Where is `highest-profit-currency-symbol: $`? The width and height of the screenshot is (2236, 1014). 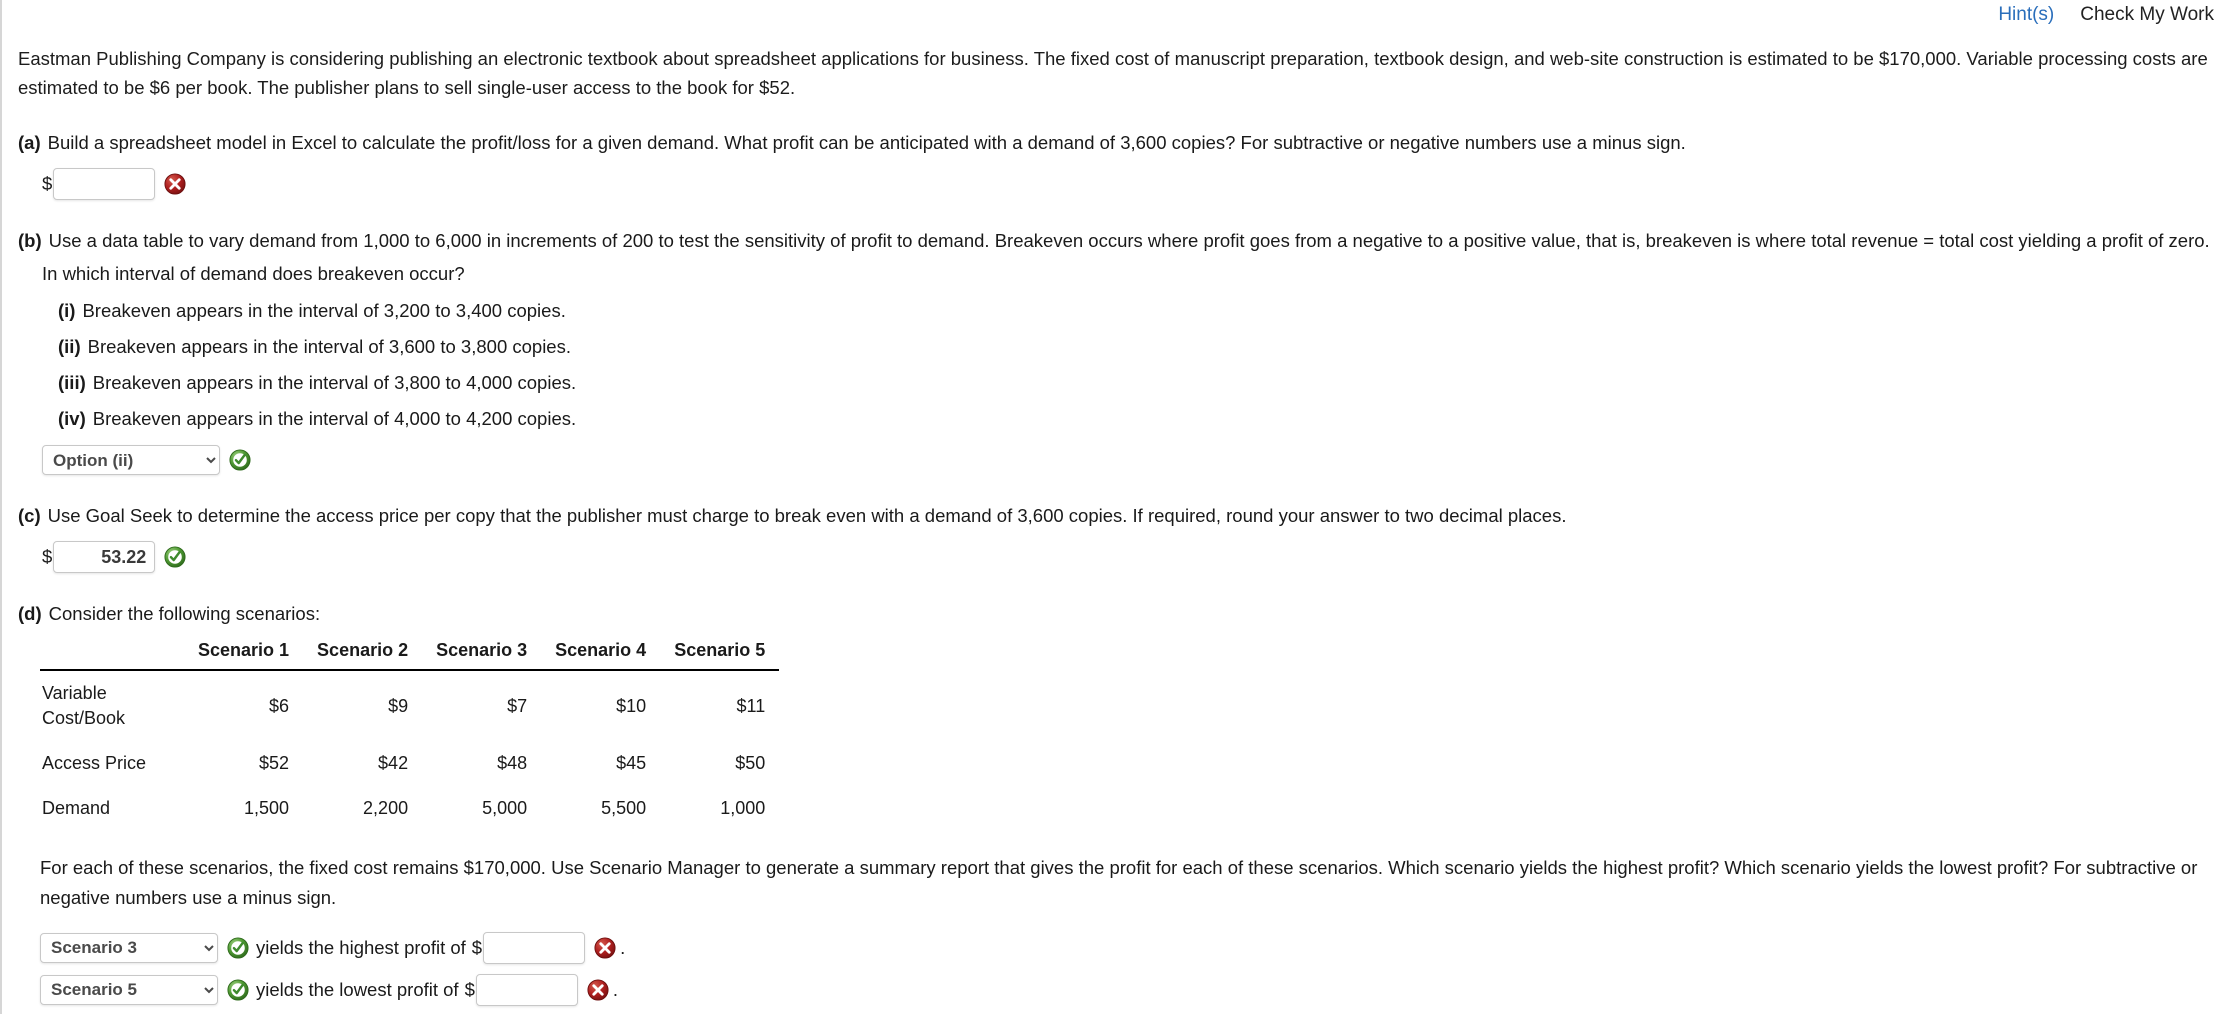 highest-profit-currency-symbol: $ is located at coordinates (477, 947).